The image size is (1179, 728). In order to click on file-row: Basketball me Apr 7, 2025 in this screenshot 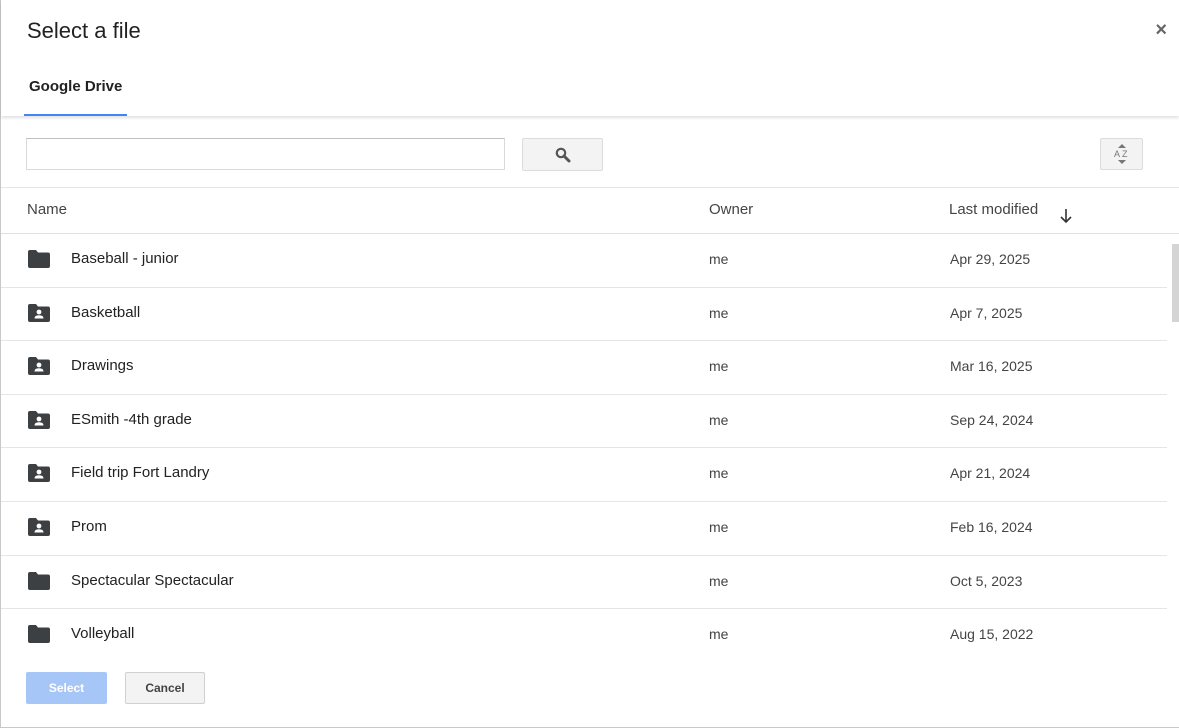, I will do `click(584, 315)`.